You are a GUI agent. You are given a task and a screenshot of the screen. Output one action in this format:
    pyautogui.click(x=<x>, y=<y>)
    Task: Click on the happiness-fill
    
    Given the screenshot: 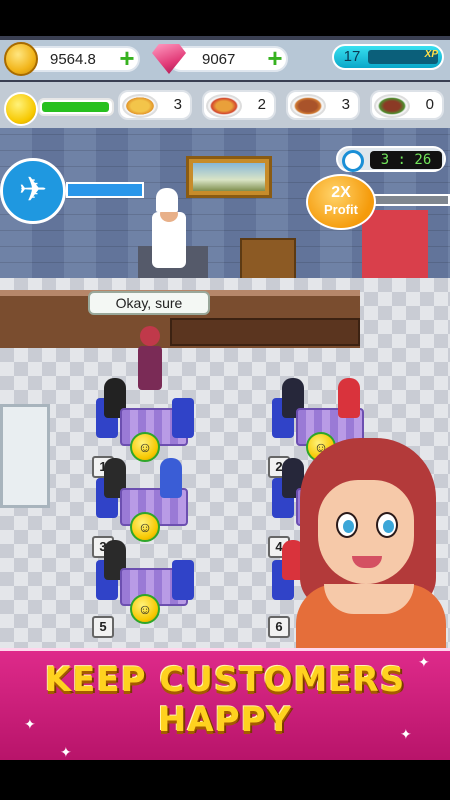 What is the action you would take?
    pyautogui.click(x=75, y=107)
    